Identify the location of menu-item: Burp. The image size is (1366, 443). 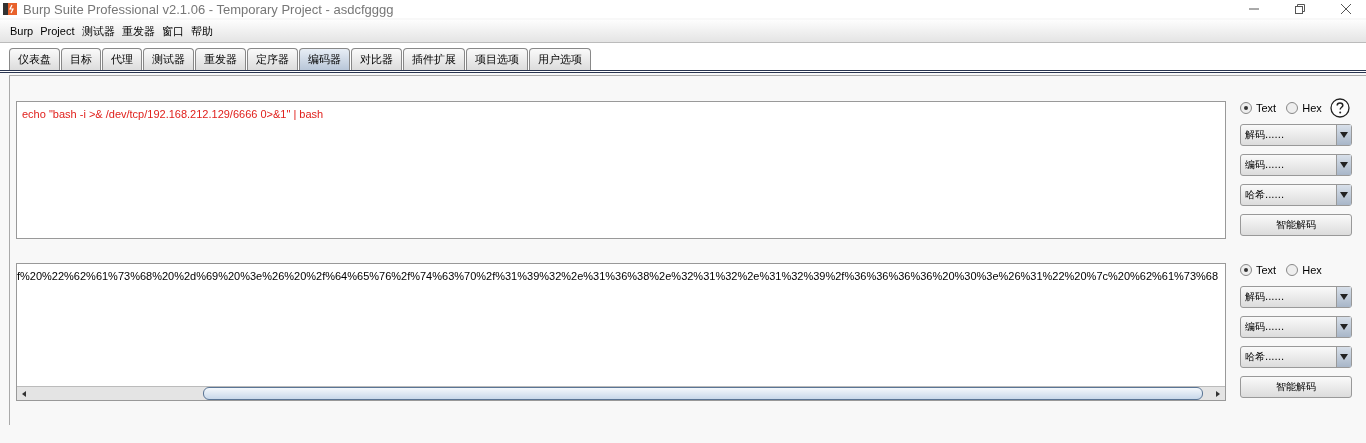
(22, 31).